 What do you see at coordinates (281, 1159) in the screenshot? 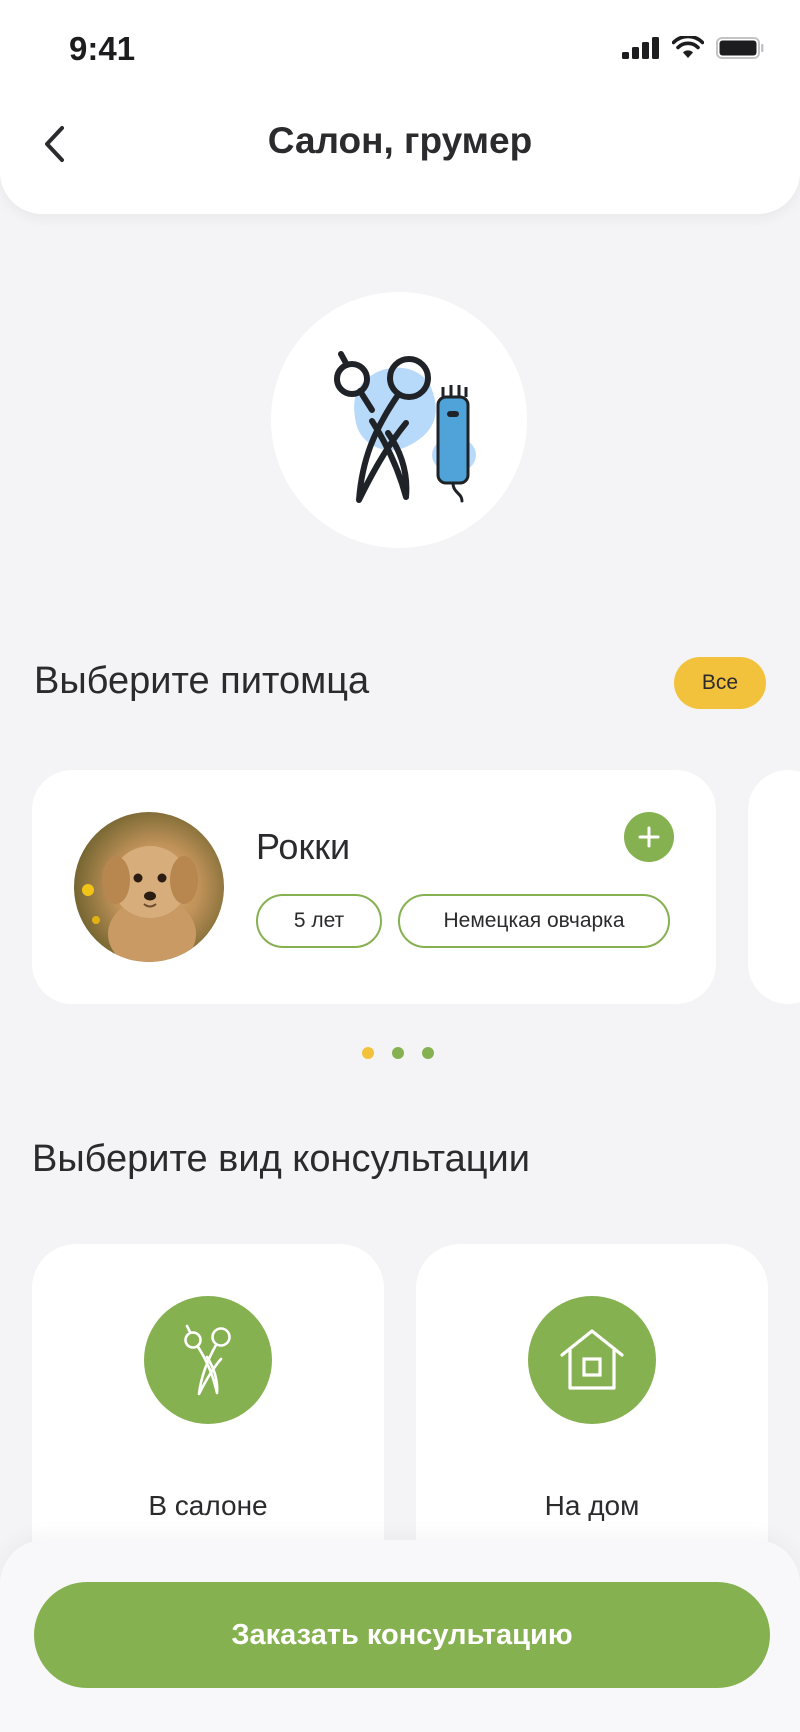
I see `consult-section-title: Выберите вид консультации` at bounding box center [281, 1159].